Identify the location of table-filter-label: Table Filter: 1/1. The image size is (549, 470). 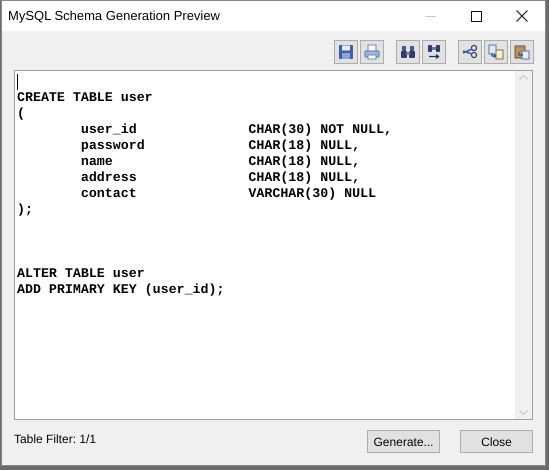
(56, 439).